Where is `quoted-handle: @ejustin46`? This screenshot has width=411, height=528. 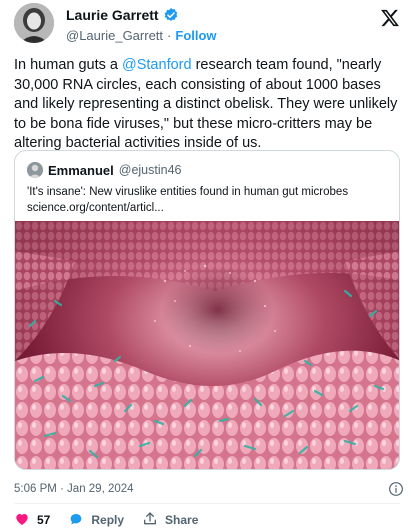 quoted-handle: @ejustin46 is located at coordinates (150, 170).